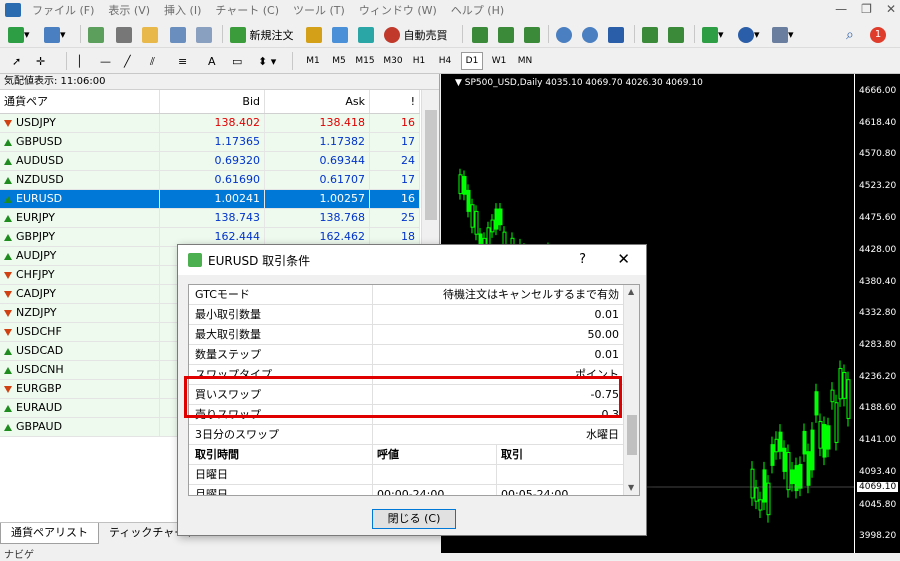 The image size is (900, 561). Describe the element at coordinates (366, 34) in the screenshot. I see `market-button` at that location.